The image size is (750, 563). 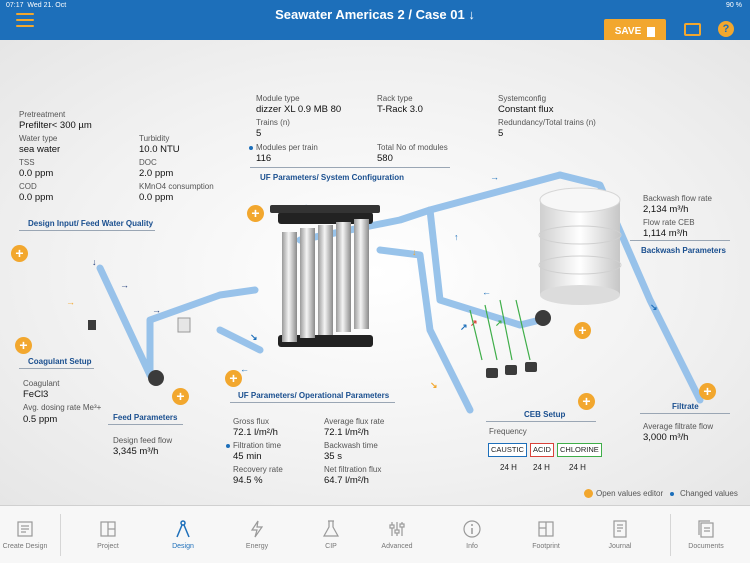 I want to click on tab-create-design: Create Design, so click(x=25, y=534).